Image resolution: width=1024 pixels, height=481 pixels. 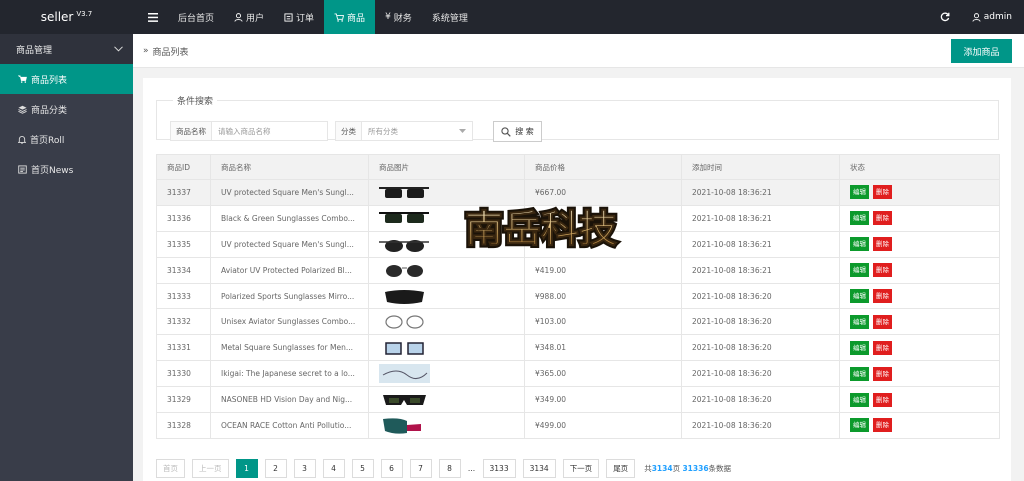 I want to click on search-legend: 条件搜索, so click(x=195, y=102).